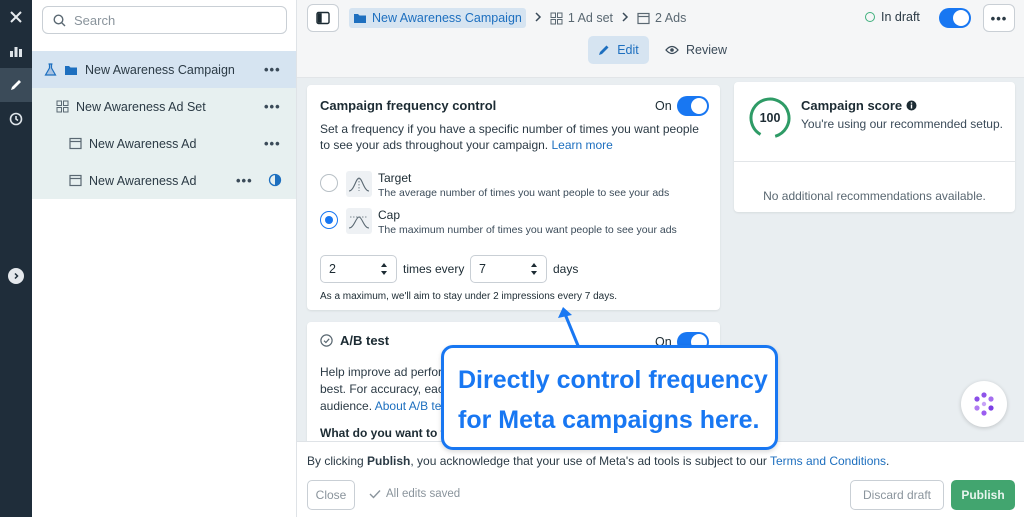 The height and width of the screenshot is (517, 1024). I want to click on frequency-control-toggle, so click(693, 106).